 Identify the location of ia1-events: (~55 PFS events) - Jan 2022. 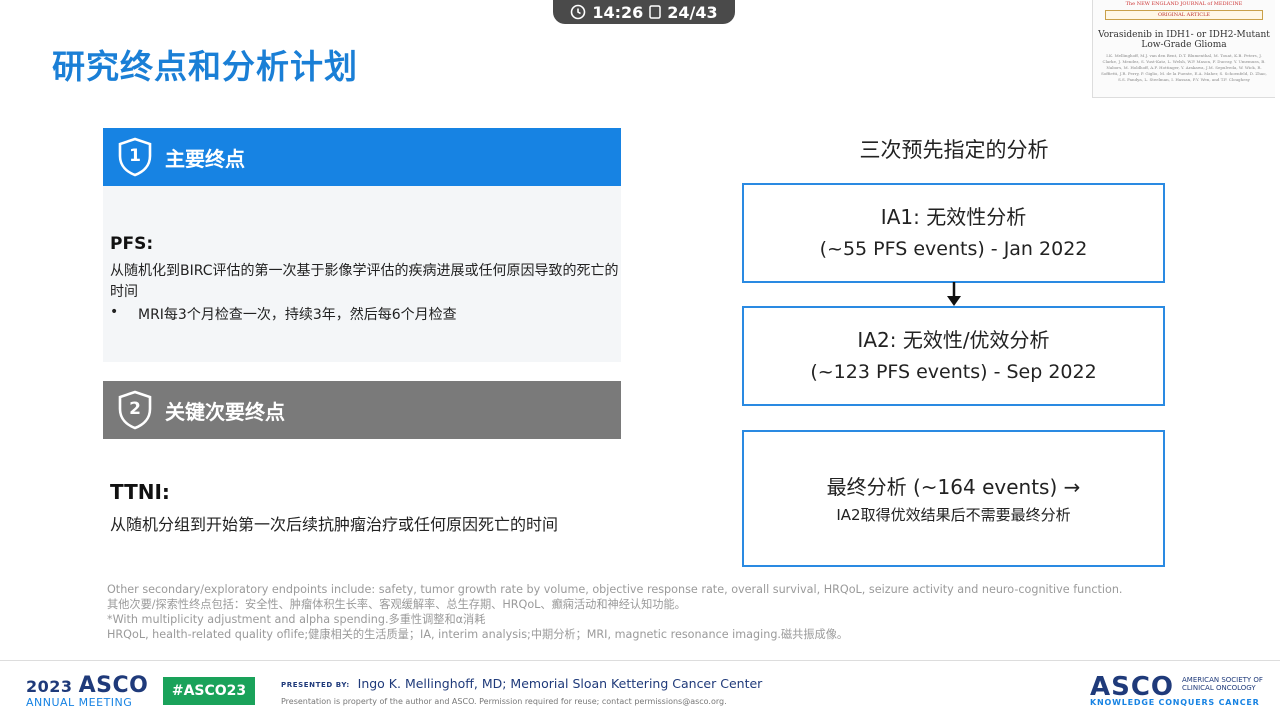
(953, 249).